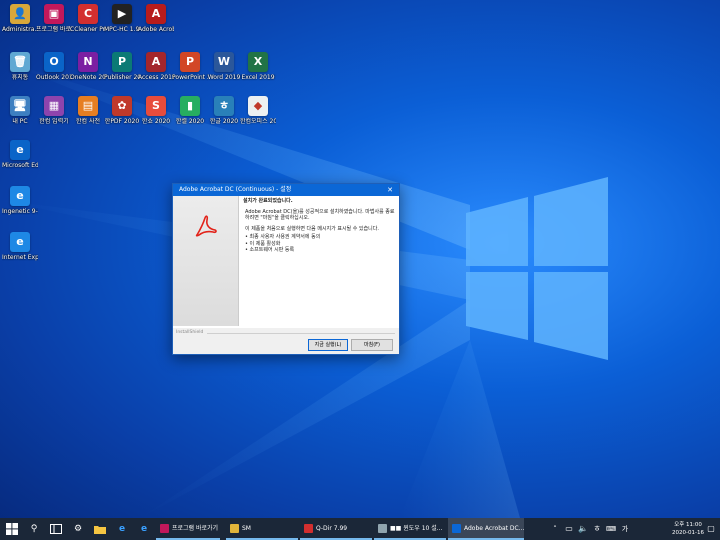  What do you see at coordinates (246, 528) in the screenshot?
I see `taskbar-app-label: SM` at bounding box center [246, 528].